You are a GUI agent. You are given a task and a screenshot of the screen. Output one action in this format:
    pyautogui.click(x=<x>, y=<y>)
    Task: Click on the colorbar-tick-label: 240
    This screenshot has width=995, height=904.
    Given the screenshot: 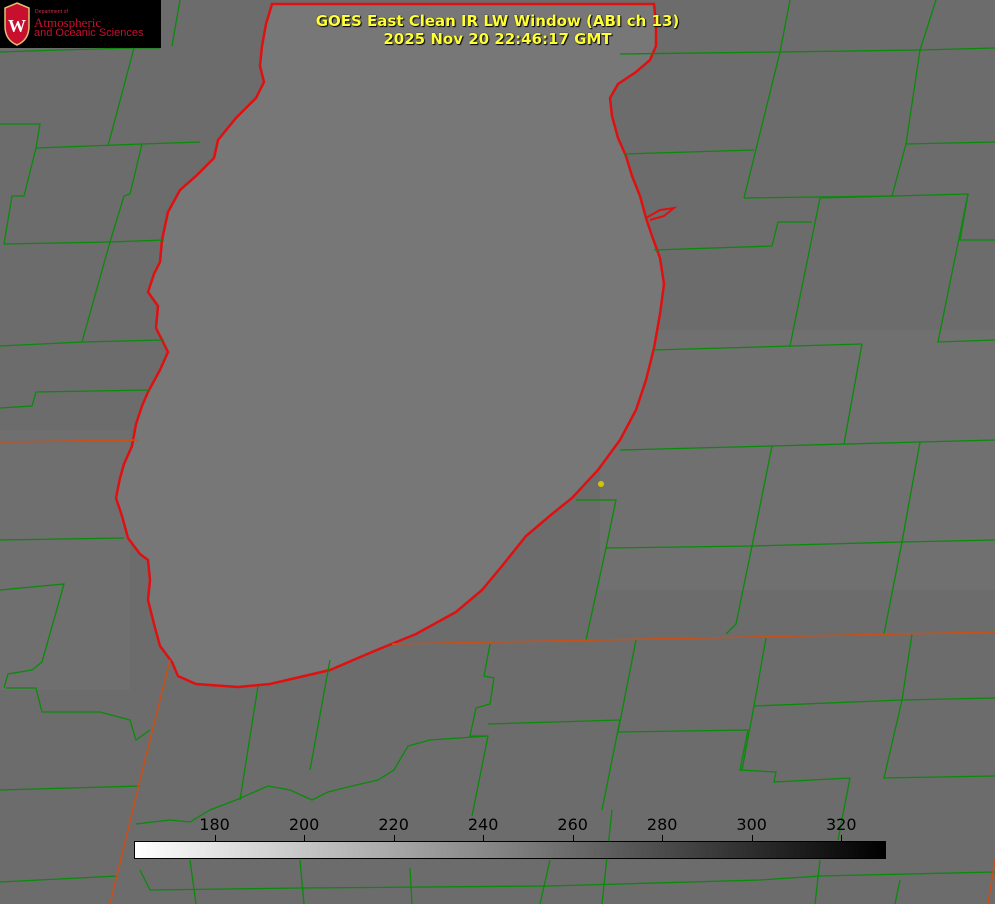 What is the action you would take?
    pyautogui.click(x=483, y=824)
    